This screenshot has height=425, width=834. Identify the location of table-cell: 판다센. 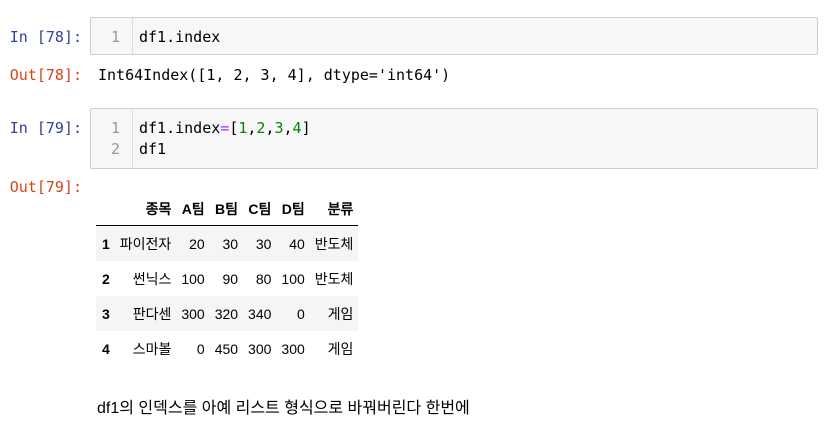
(152, 313).